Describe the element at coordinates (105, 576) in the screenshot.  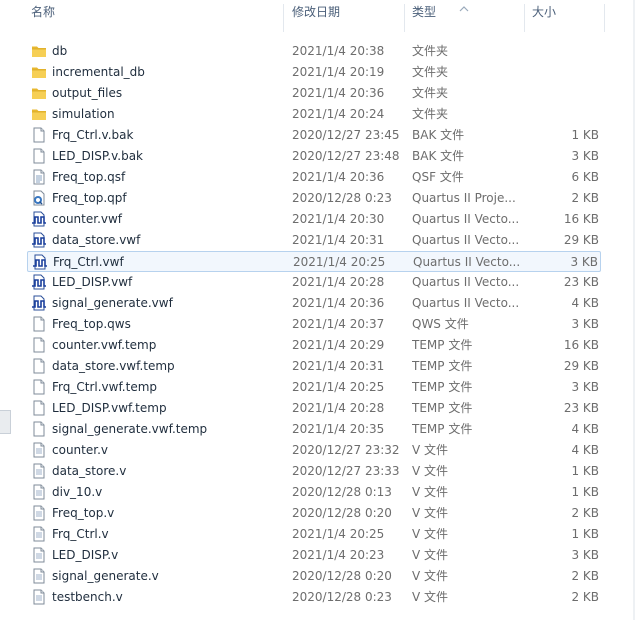
I see `file-name: signal_generate.v` at that location.